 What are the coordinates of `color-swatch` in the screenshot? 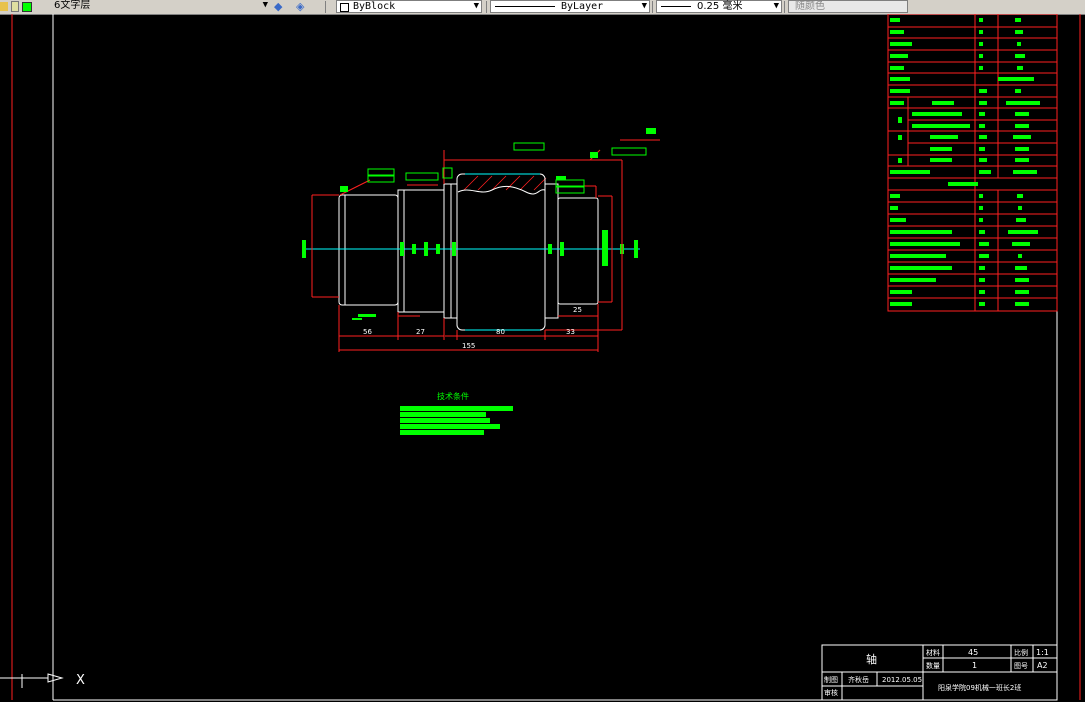 It's located at (344, 7).